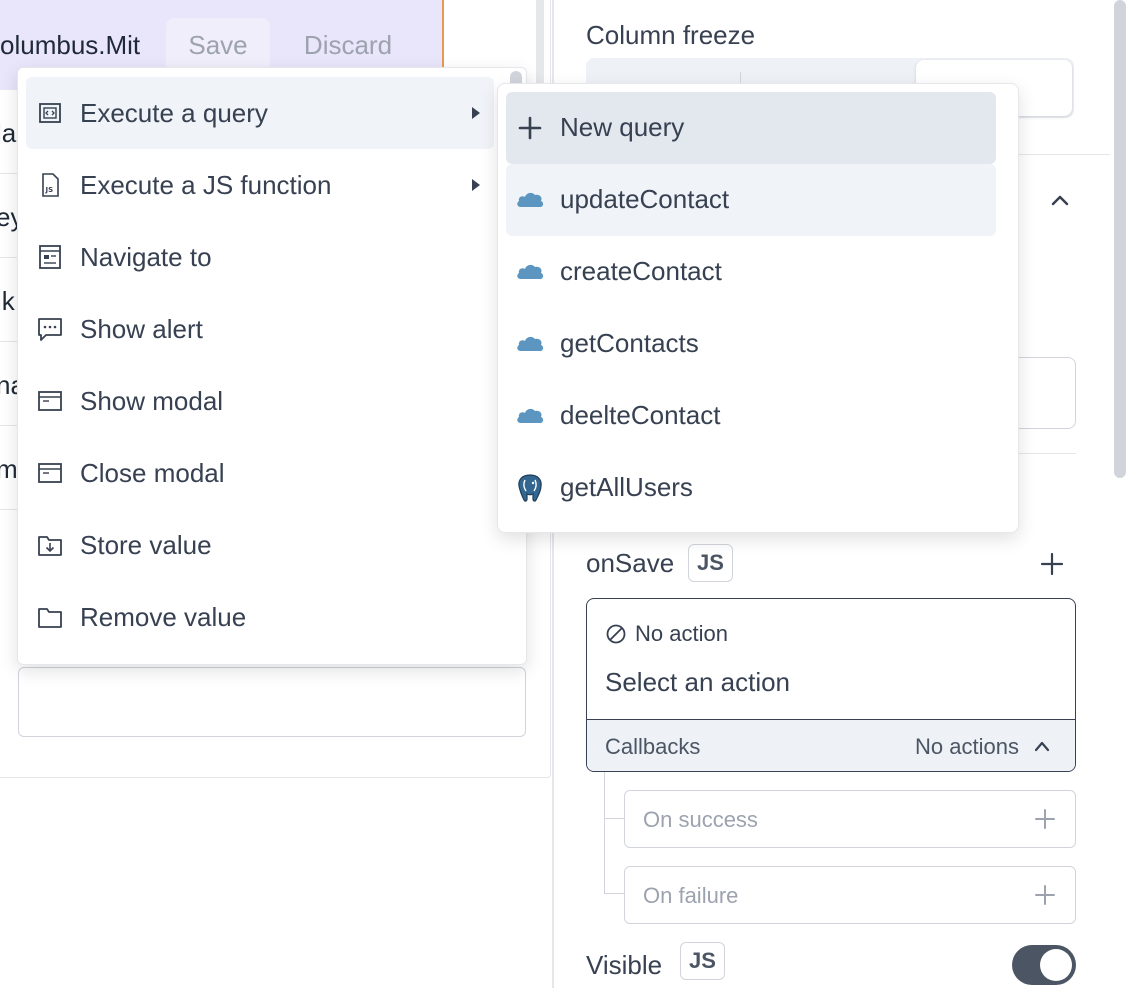 This screenshot has height=988, width=1130. I want to click on query-icon, so click(50, 113).